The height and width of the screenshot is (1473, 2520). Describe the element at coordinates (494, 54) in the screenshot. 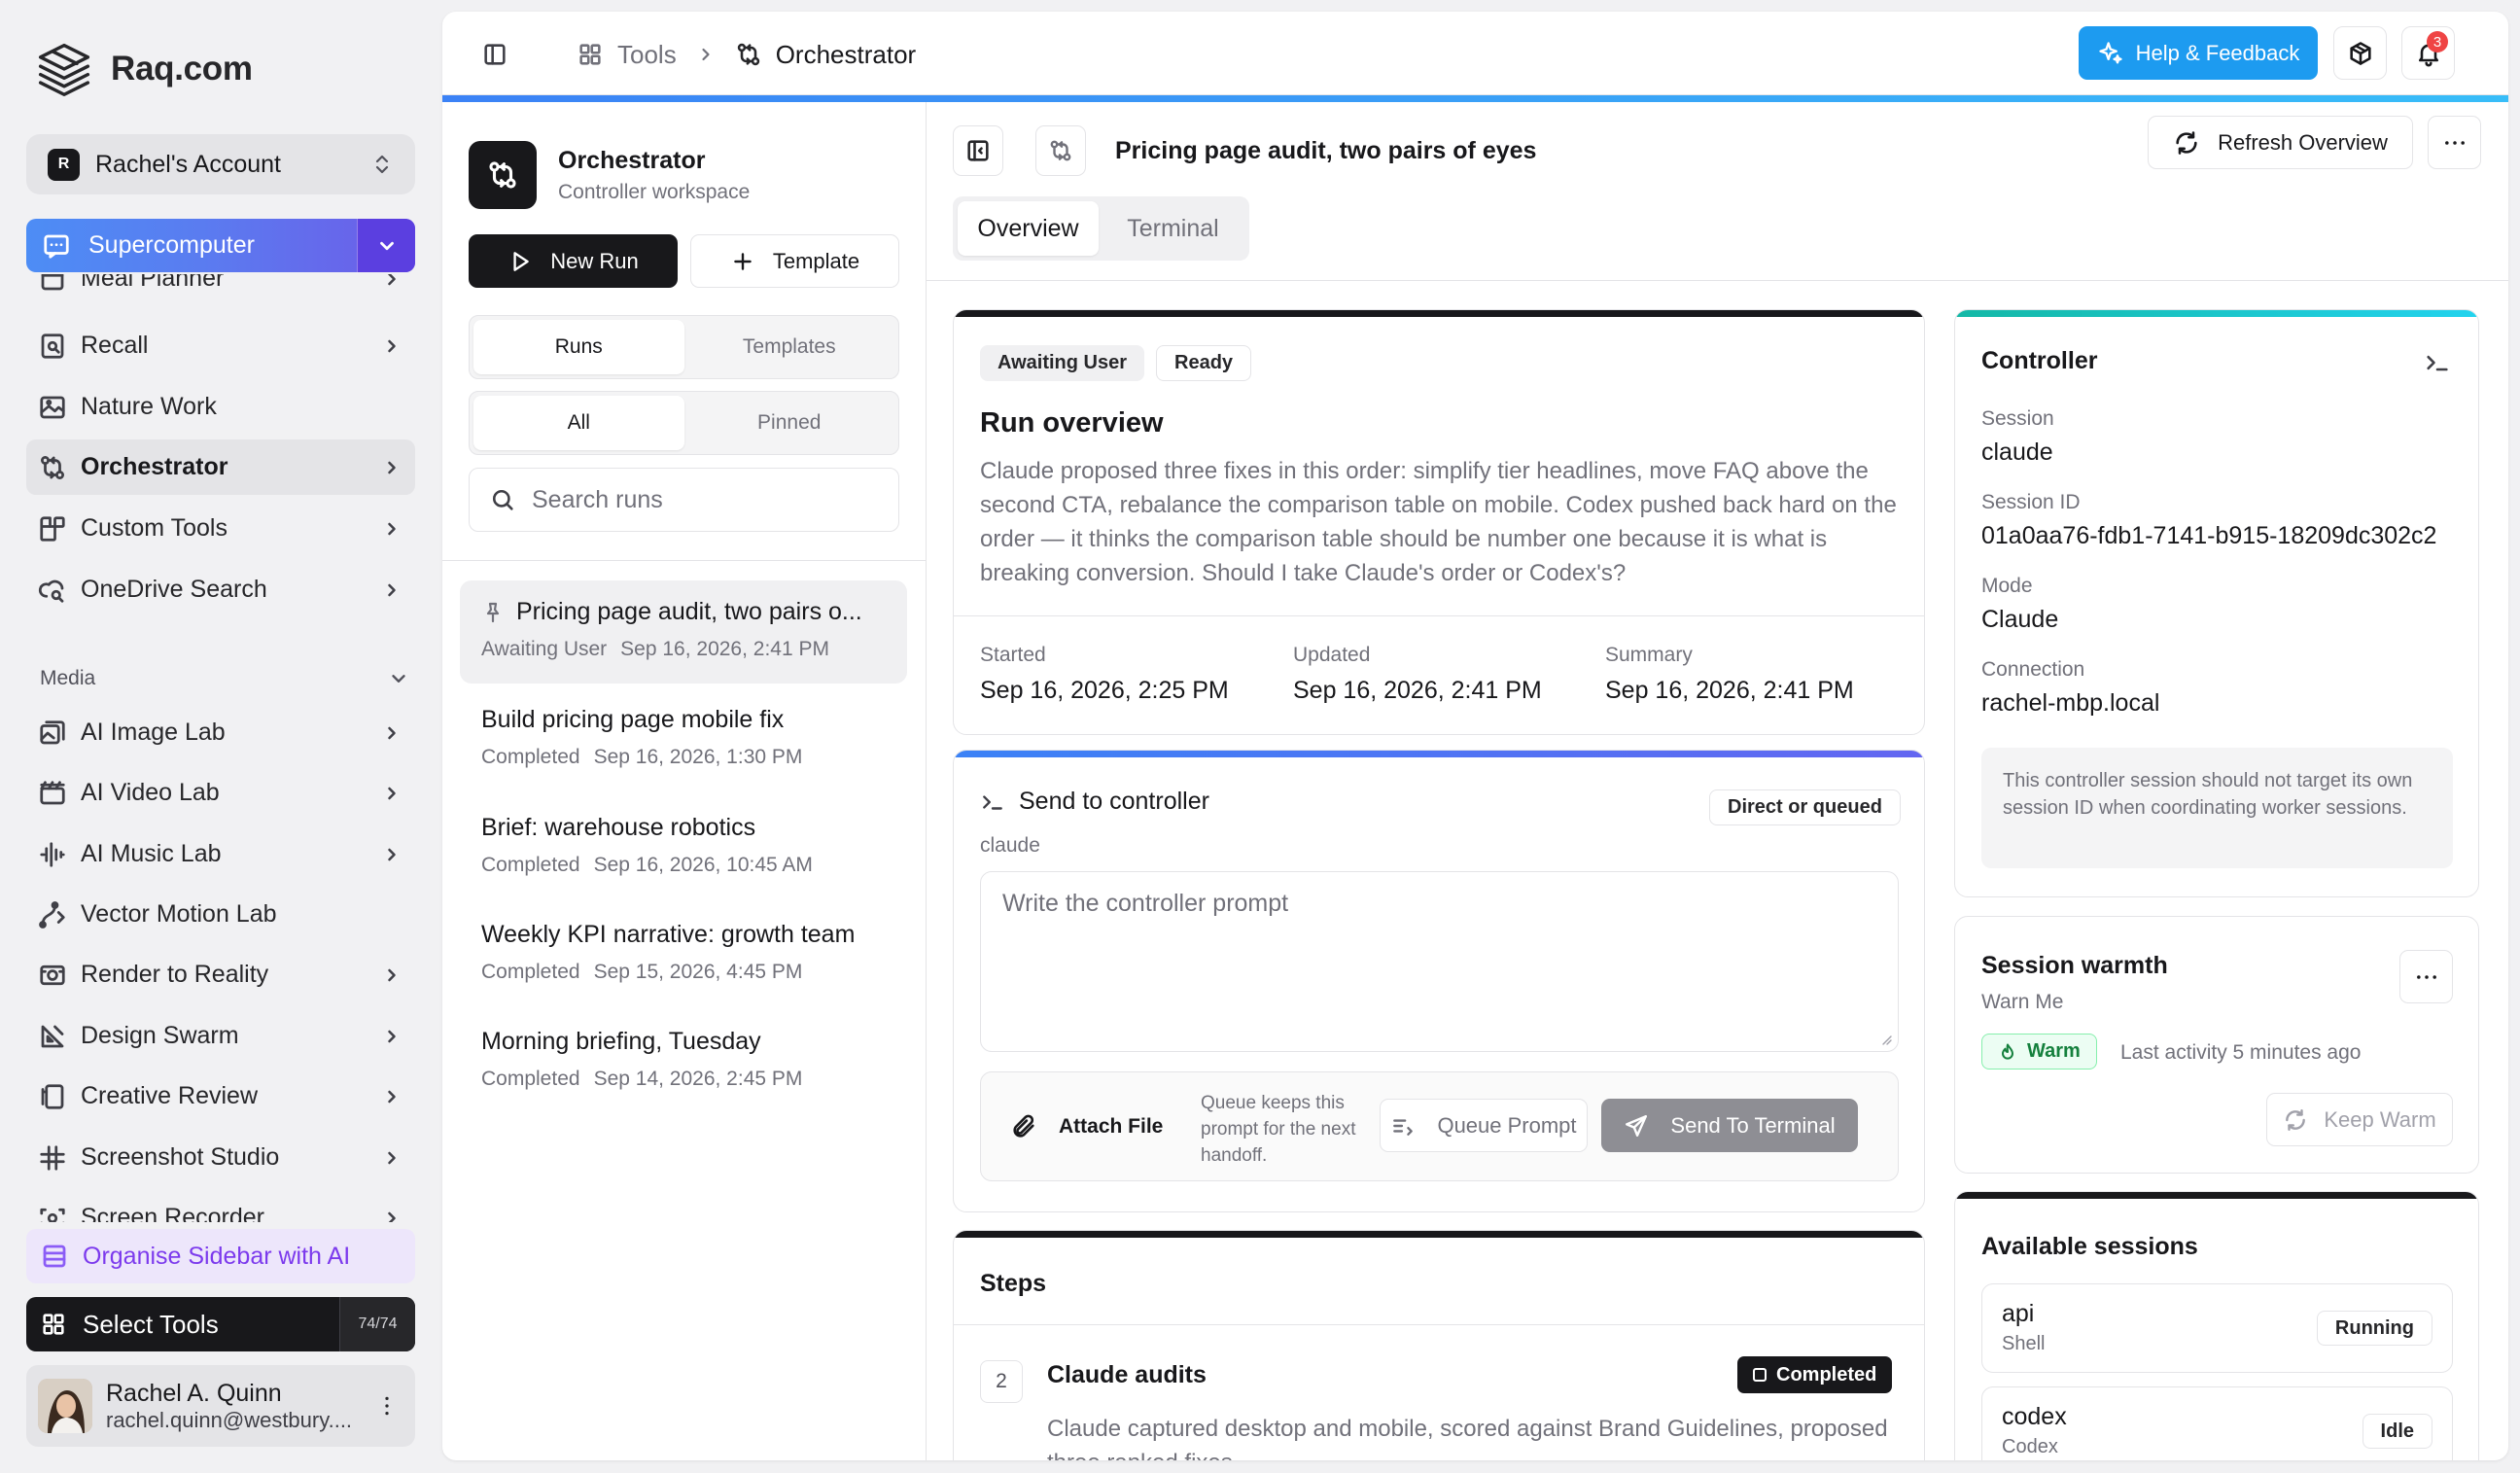

I see `sidebar-toggle-icon` at that location.